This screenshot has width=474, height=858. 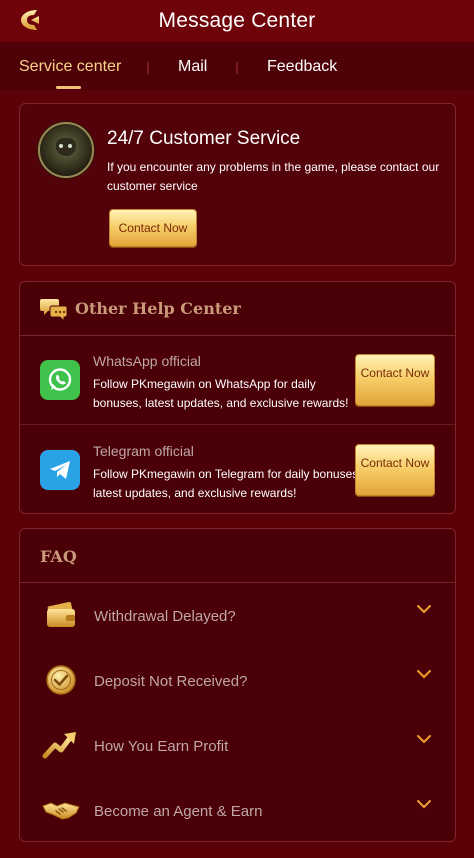 What do you see at coordinates (161, 746) in the screenshot?
I see `faq-label: How You Earn Profit` at bounding box center [161, 746].